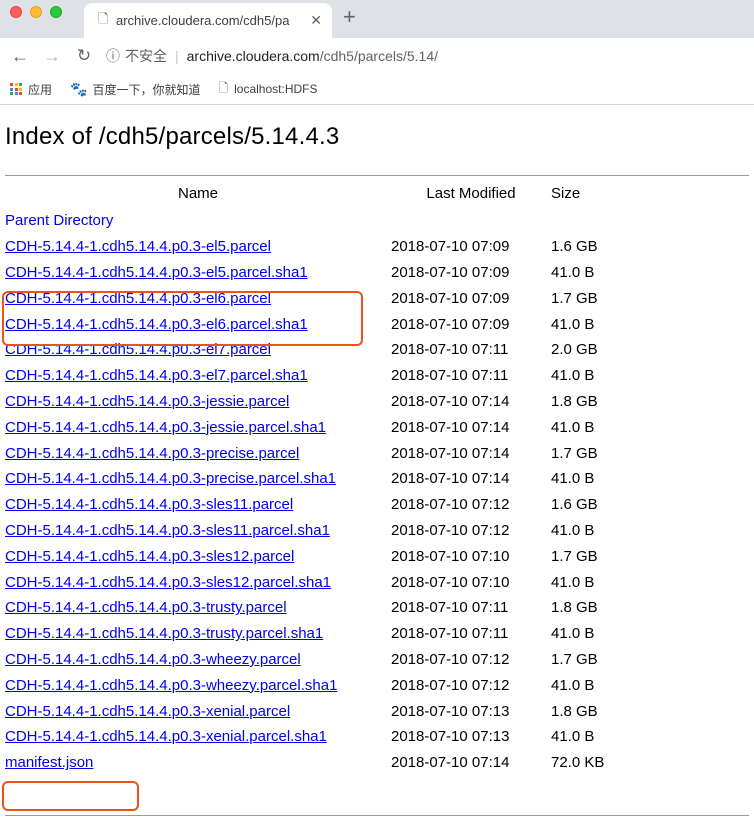 The height and width of the screenshot is (824, 754). I want to click on parent-directory-link: Parent Directory, so click(59, 220).